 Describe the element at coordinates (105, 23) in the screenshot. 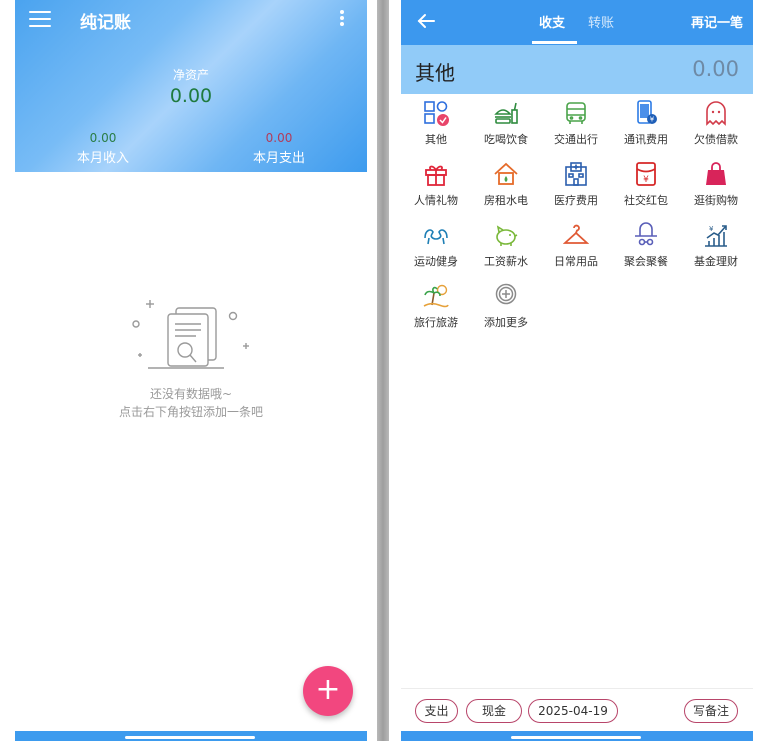

I see `app-title: 纯记账` at that location.